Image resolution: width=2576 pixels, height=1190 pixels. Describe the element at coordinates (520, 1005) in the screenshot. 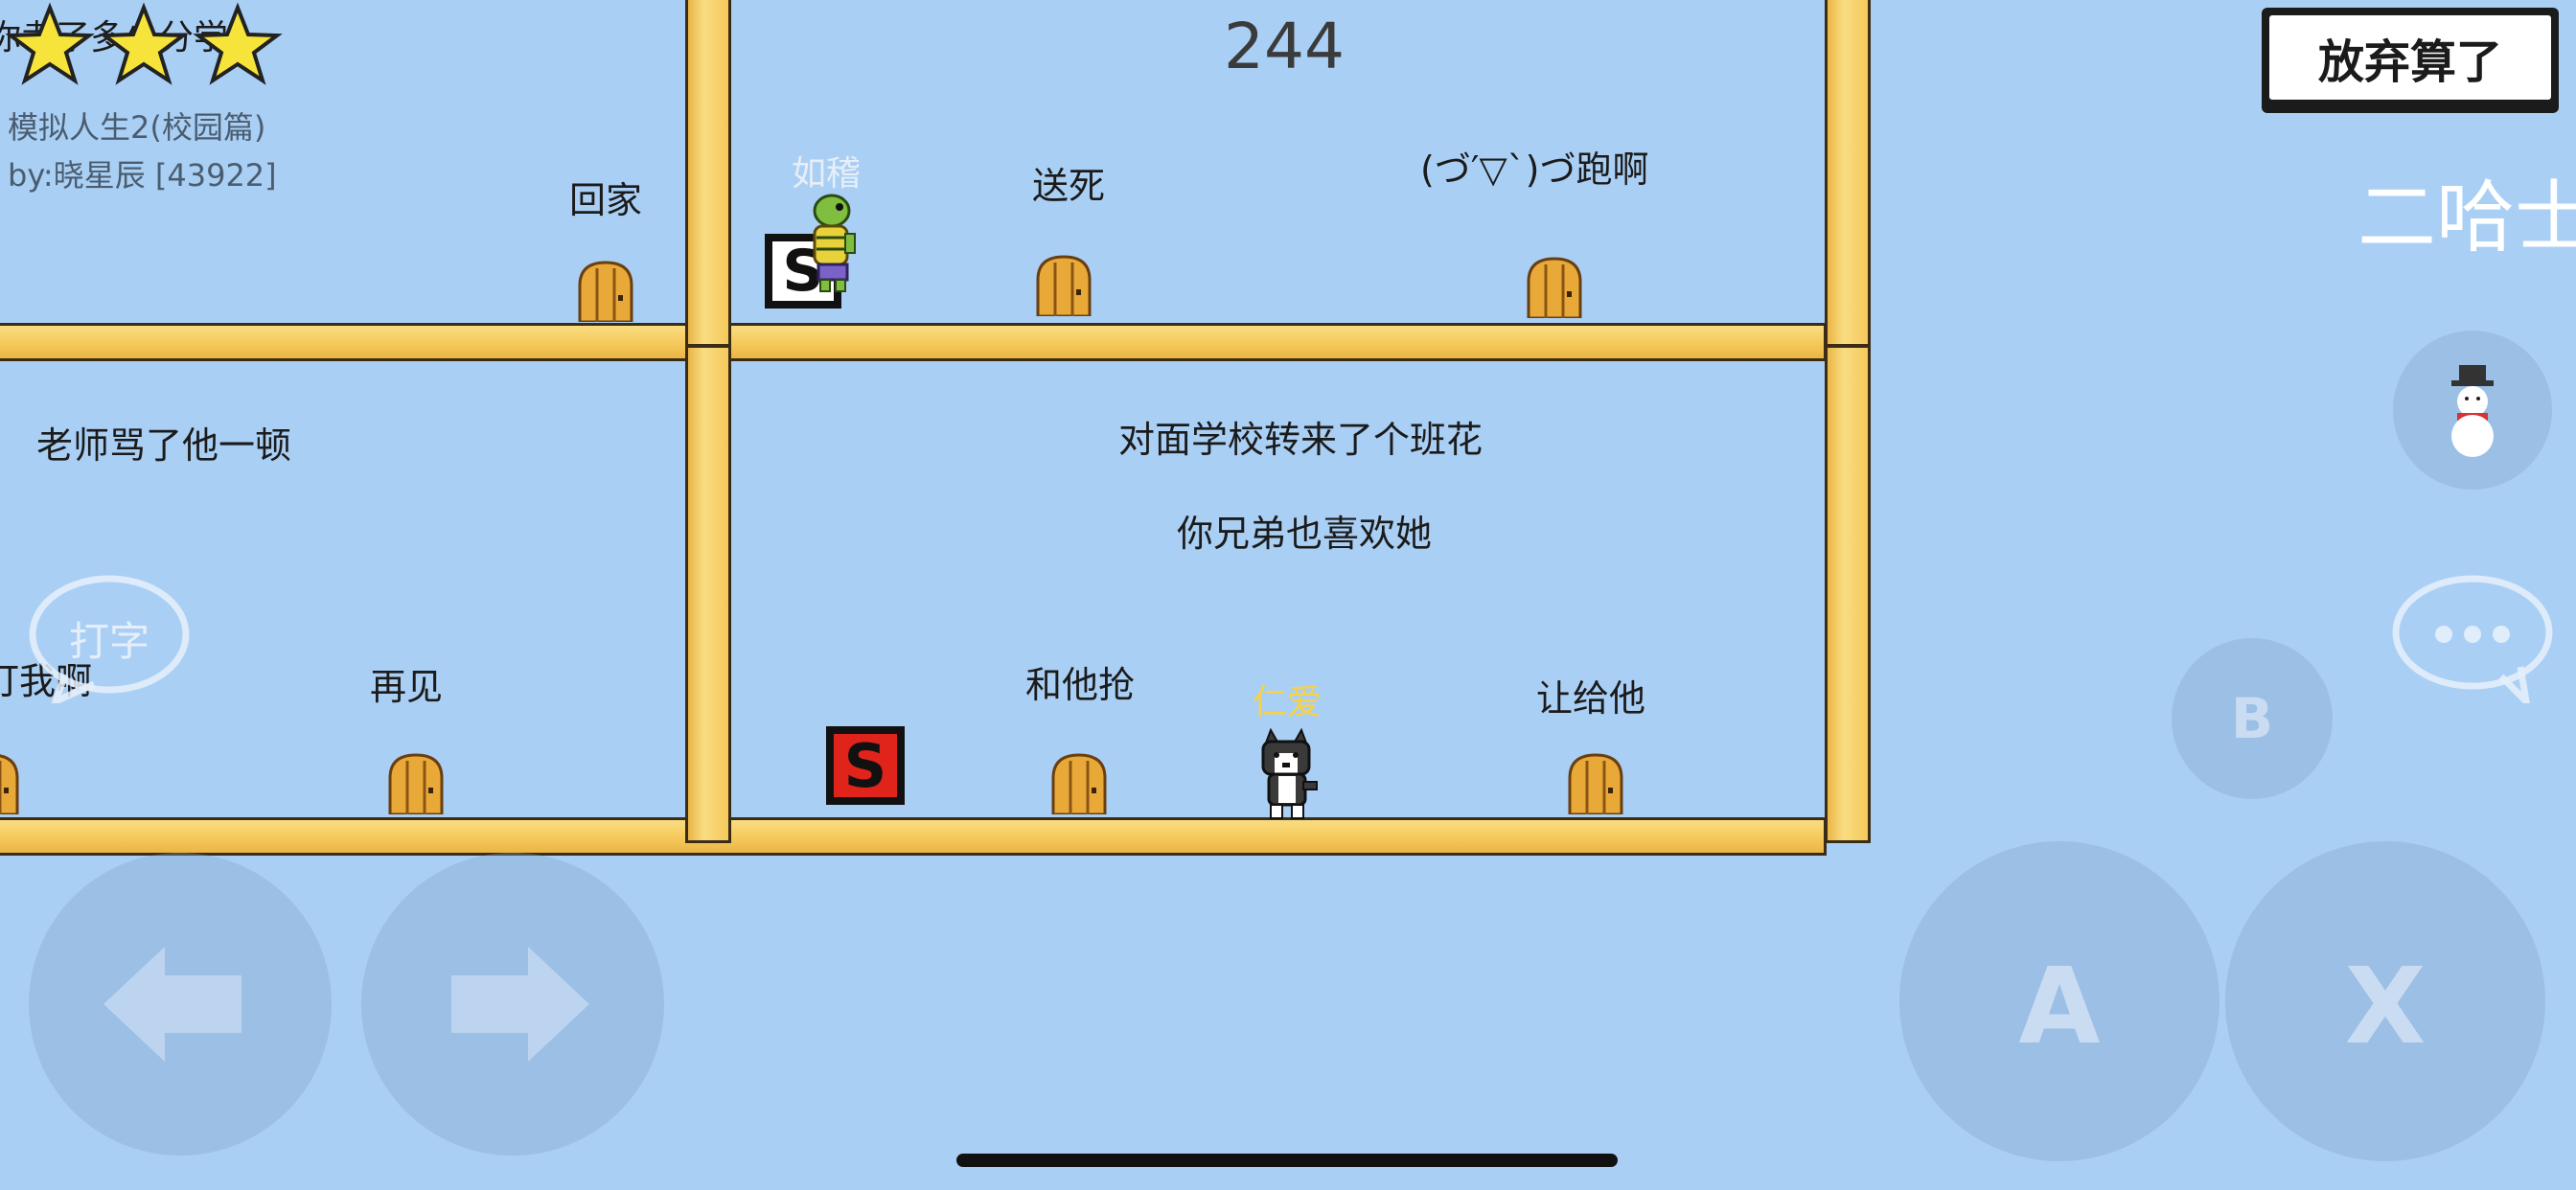

I see `arrow-right-icon` at that location.